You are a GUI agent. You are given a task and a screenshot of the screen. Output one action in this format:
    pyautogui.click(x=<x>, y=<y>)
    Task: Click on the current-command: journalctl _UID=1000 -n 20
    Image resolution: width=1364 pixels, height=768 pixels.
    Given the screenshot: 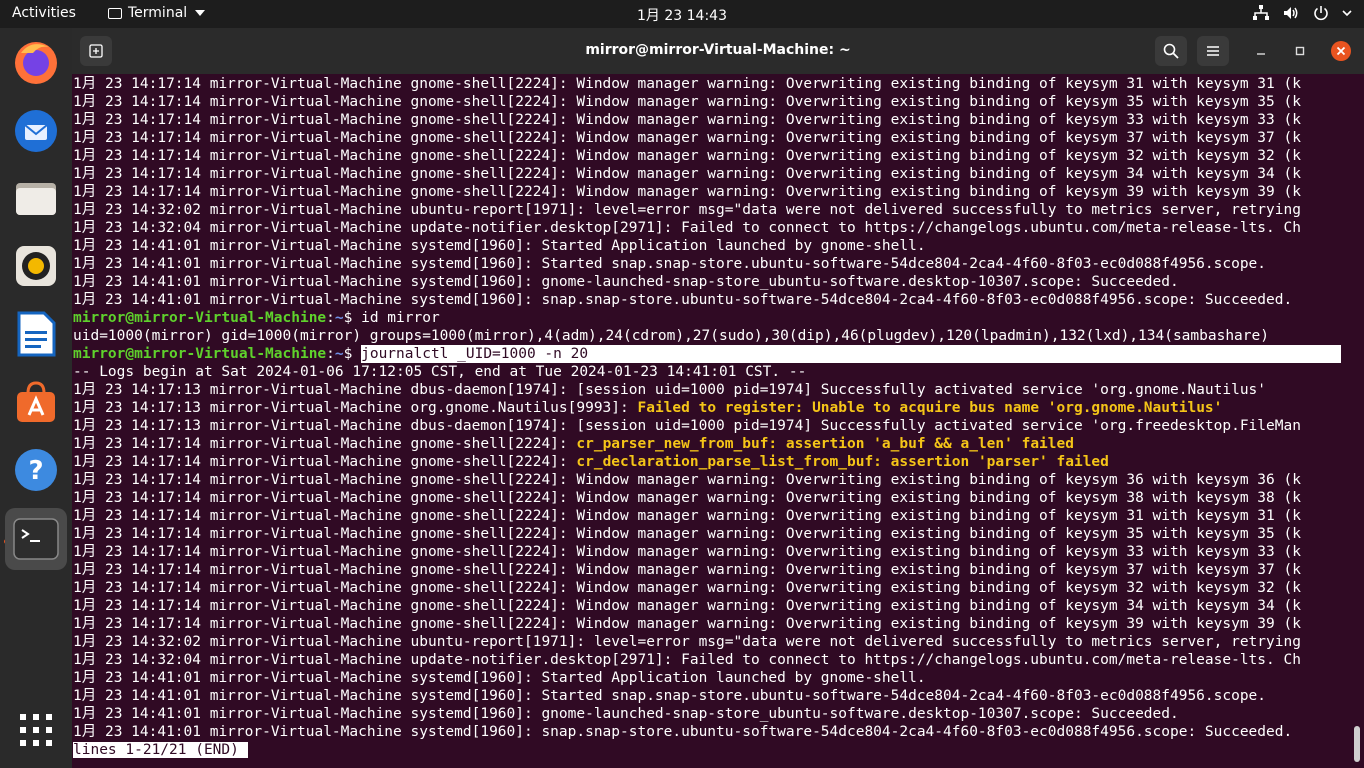 What is the action you would take?
    pyautogui.click(x=851, y=354)
    